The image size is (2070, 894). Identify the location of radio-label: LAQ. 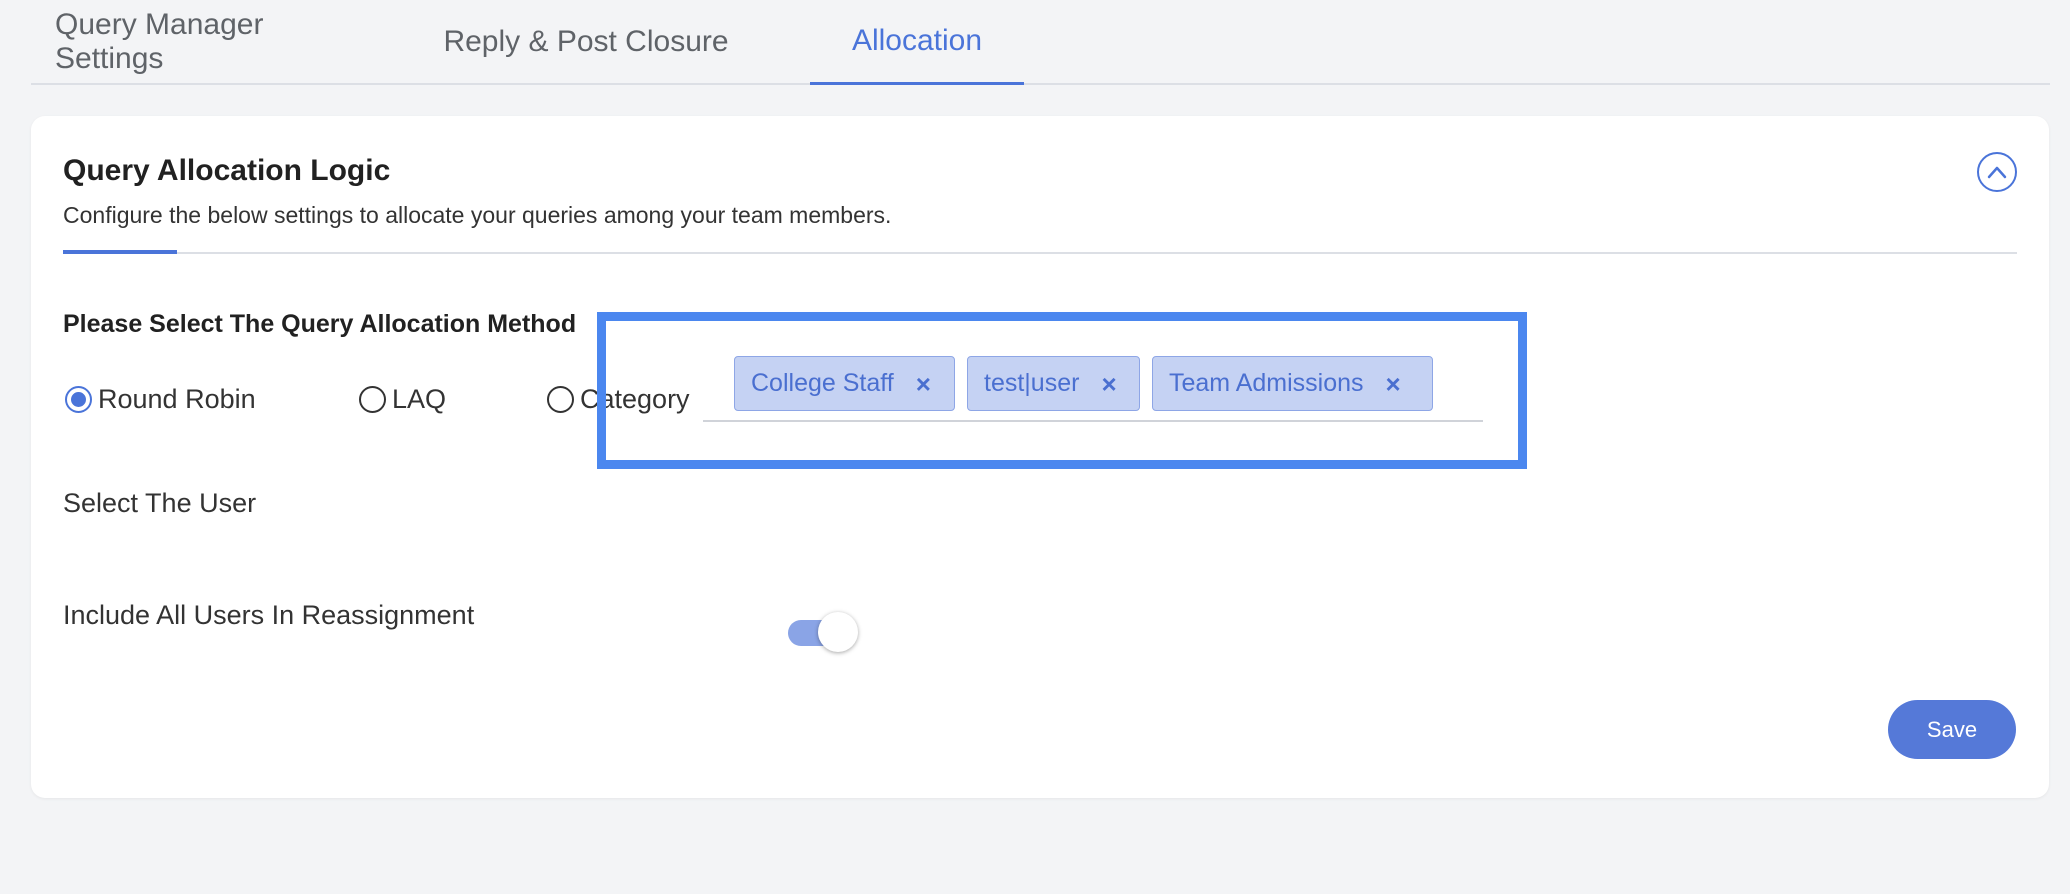
(419, 399).